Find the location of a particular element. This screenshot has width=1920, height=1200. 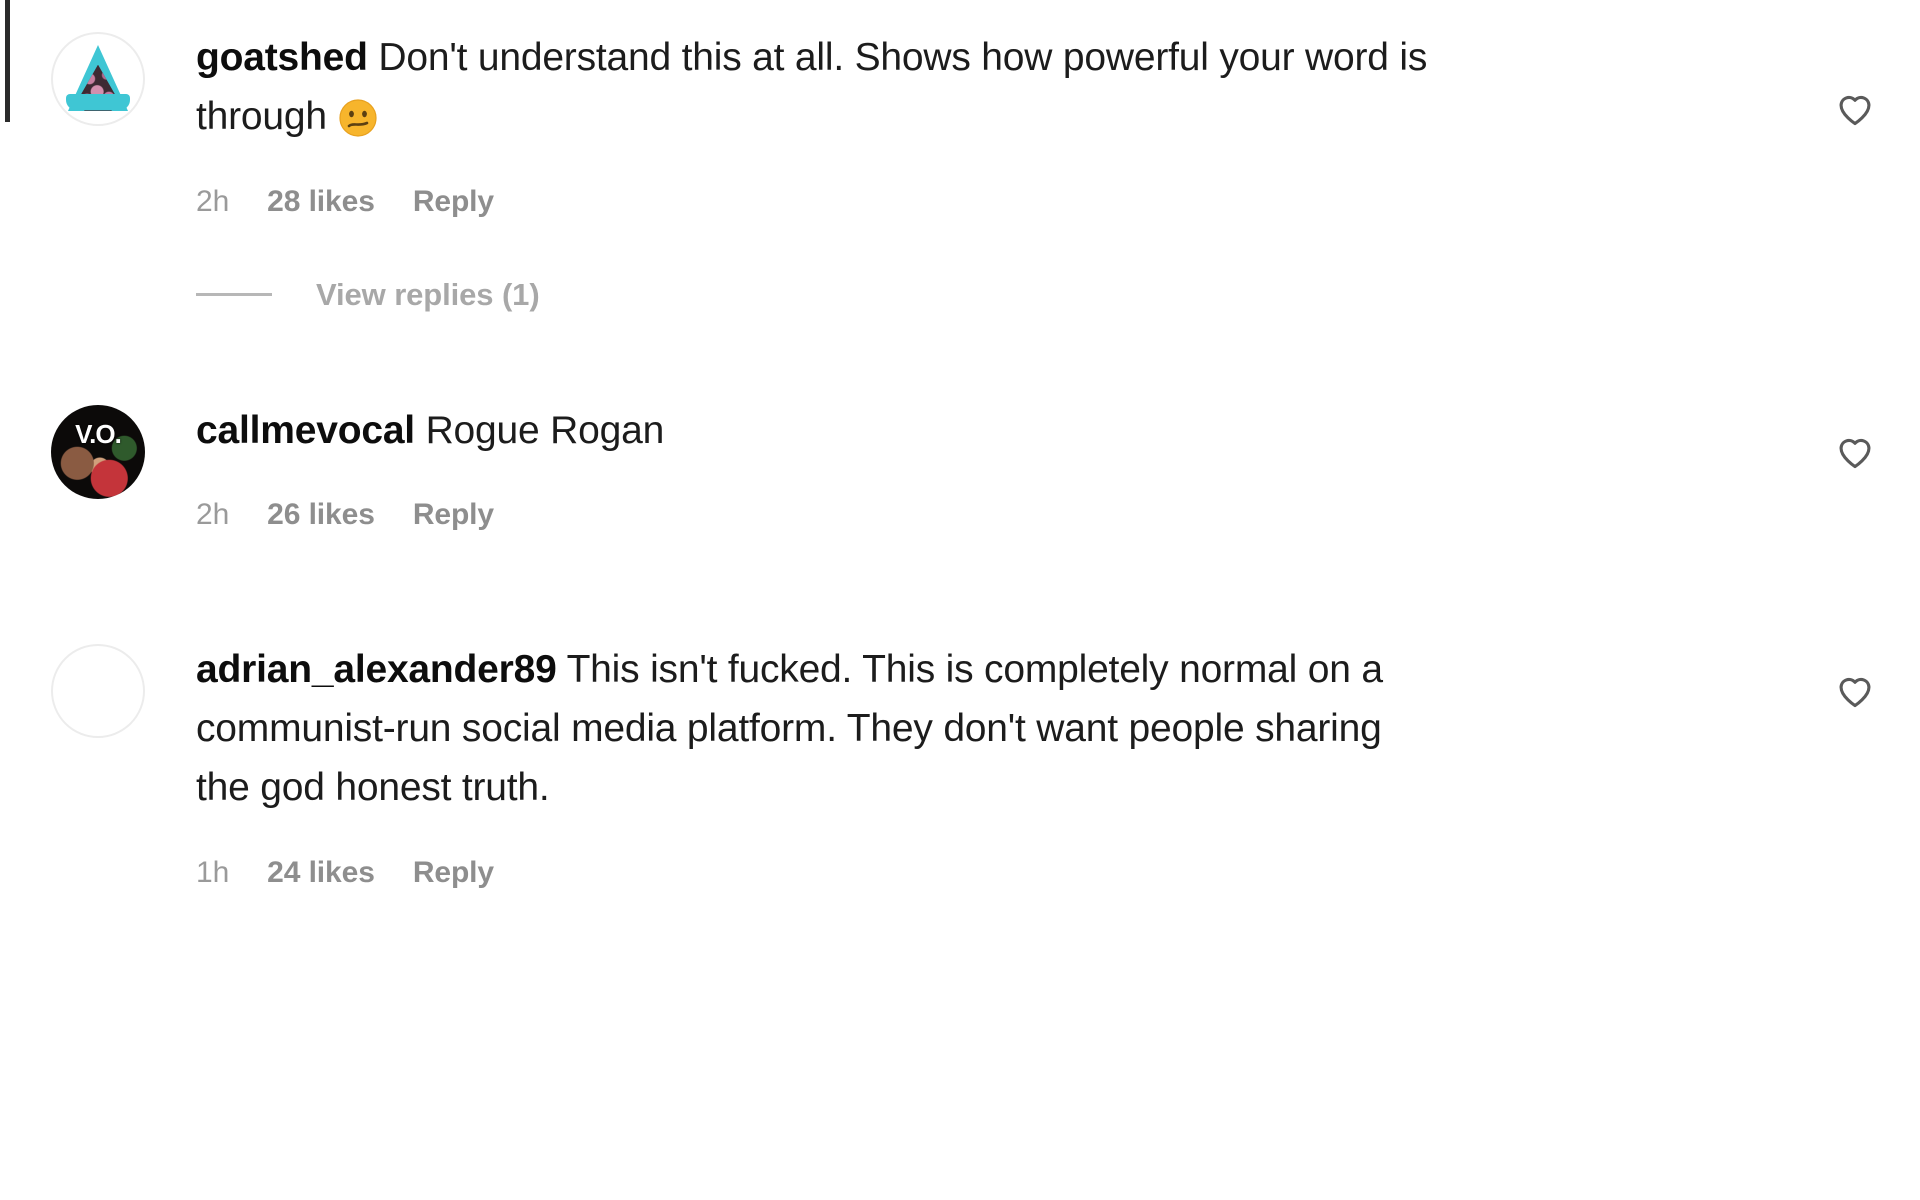

avatar-overlay-text: V.O. is located at coordinates (98, 433).